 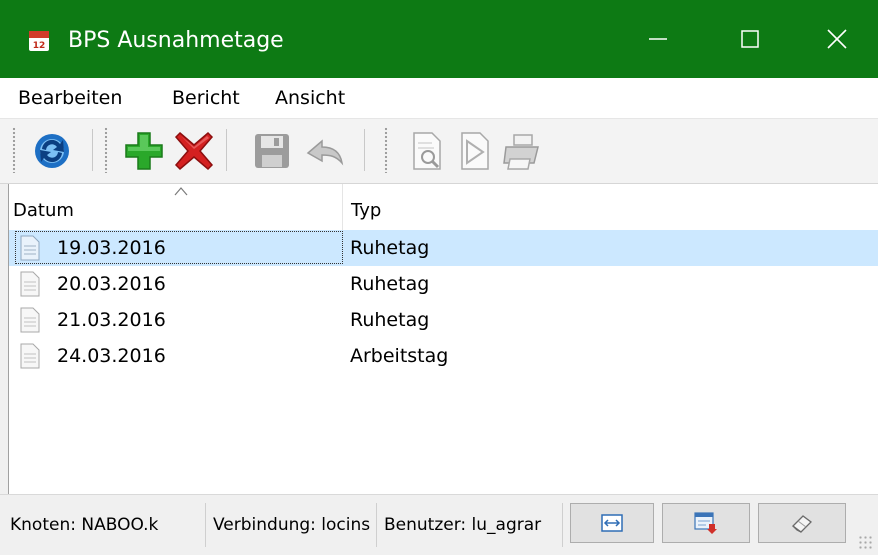 What do you see at coordinates (181, 191) in the screenshot?
I see `sort-ascending-icon` at bounding box center [181, 191].